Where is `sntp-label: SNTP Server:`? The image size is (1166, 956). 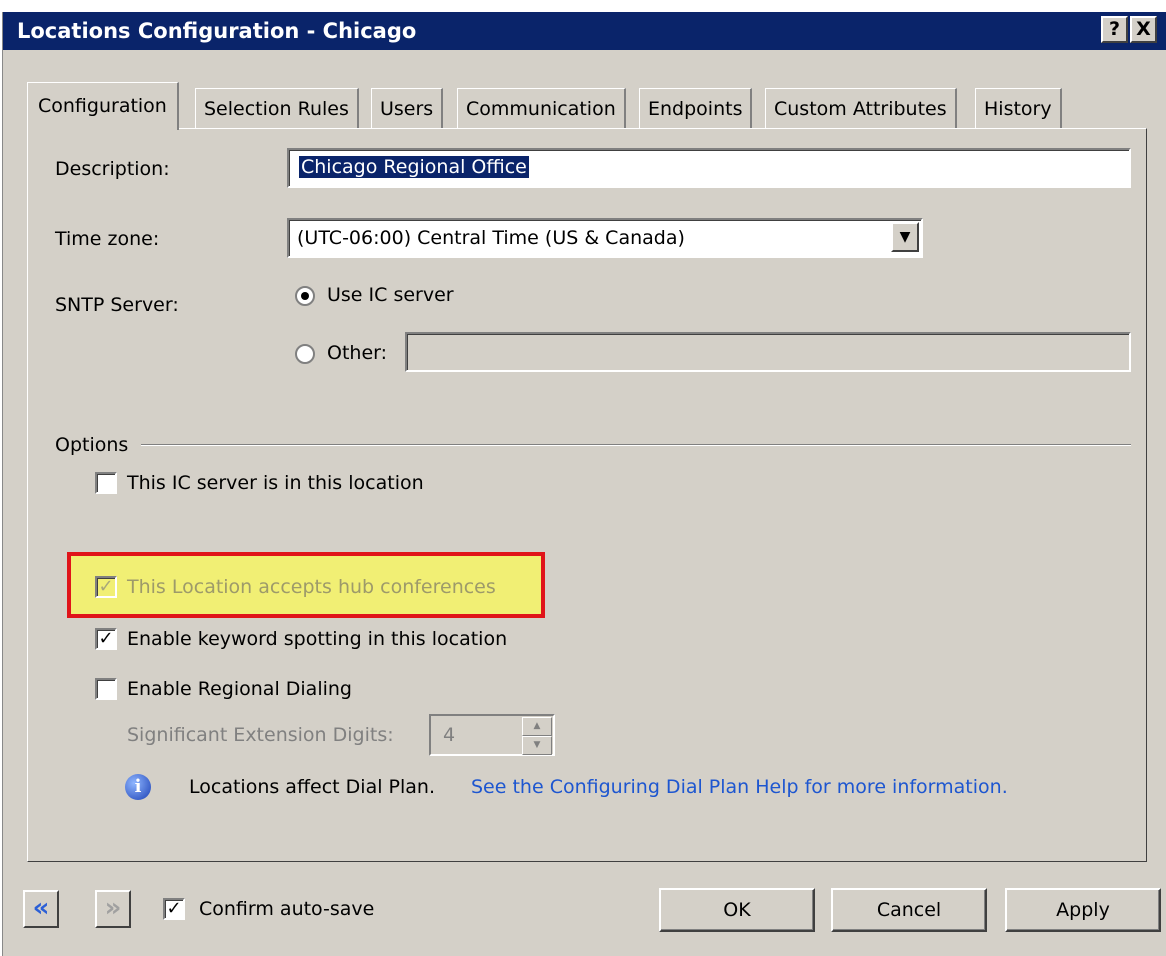
sntp-label: SNTP Server: is located at coordinates (117, 305).